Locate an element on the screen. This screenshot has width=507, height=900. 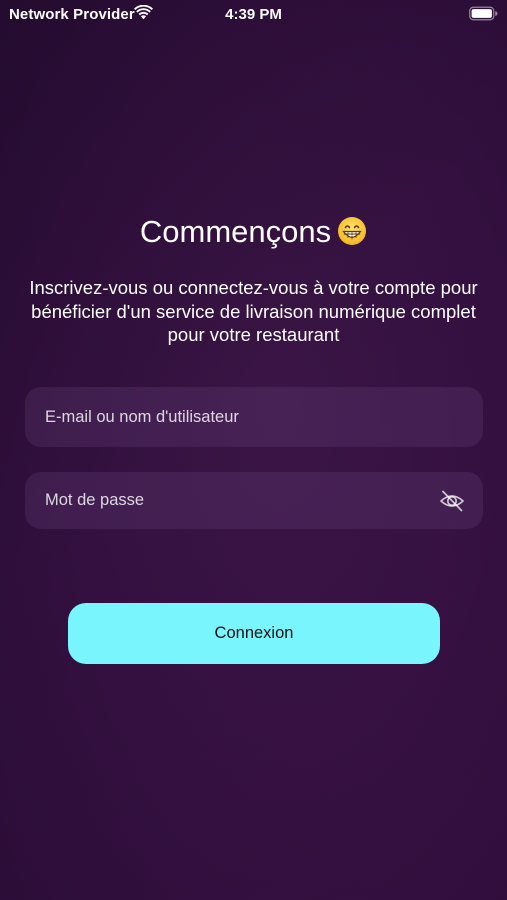
page-title: Commençons is located at coordinates (253, 232).